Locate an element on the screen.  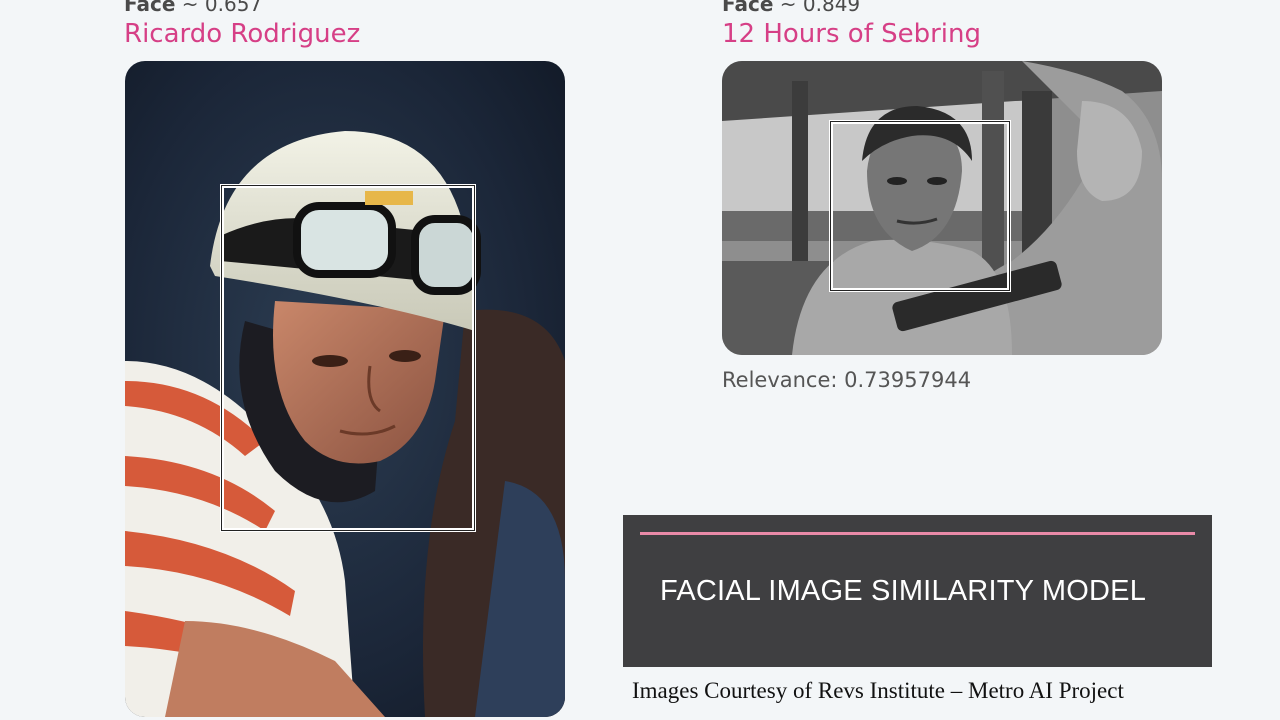
slide-title: FACIAL IMAGE SIMILARITY MODEL is located at coordinates (903, 591).